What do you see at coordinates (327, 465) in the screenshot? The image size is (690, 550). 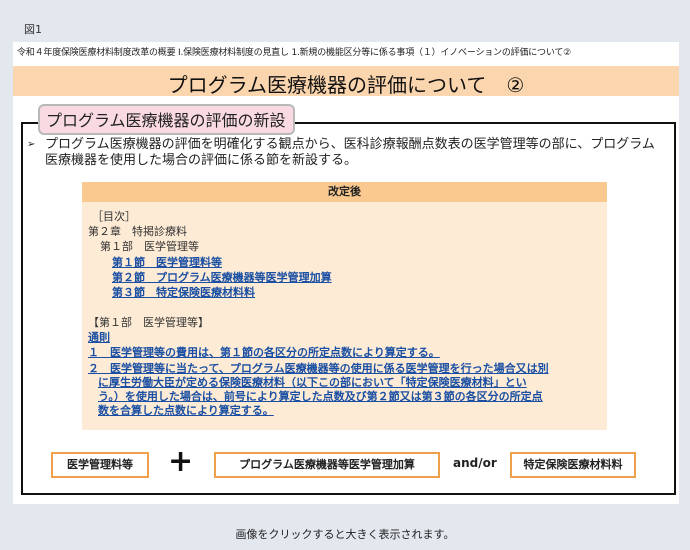 I see `box-program-device-addition: プログラム医療機器等医学管理加算` at bounding box center [327, 465].